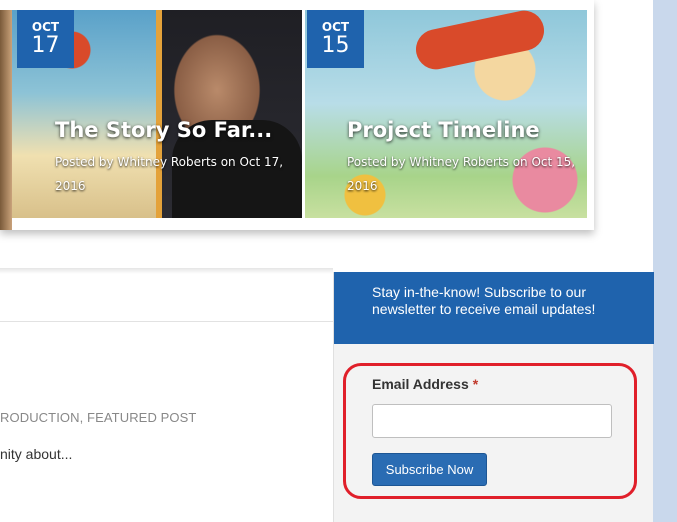 The height and width of the screenshot is (522, 677). Describe the element at coordinates (6, 120) in the screenshot. I see `previous-card-sliver` at that location.